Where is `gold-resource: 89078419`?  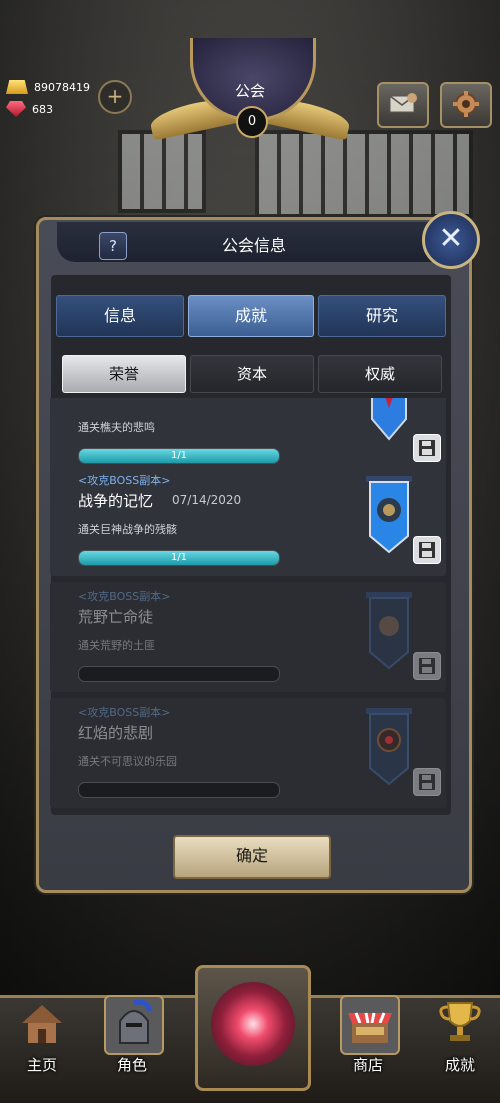 gold-resource: 89078419 is located at coordinates (48, 87).